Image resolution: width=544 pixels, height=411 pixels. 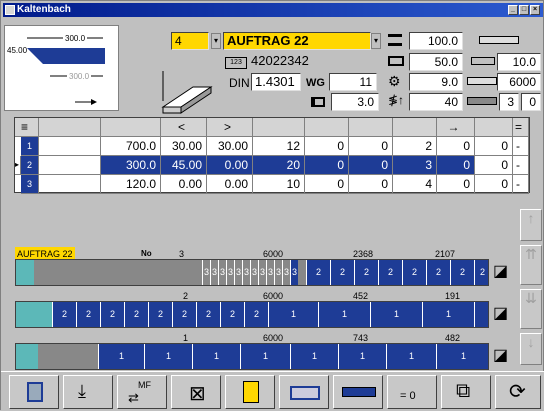 What do you see at coordinates (142, 392) in the screenshot?
I see `mf-button: MF ⇄` at bounding box center [142, 392].